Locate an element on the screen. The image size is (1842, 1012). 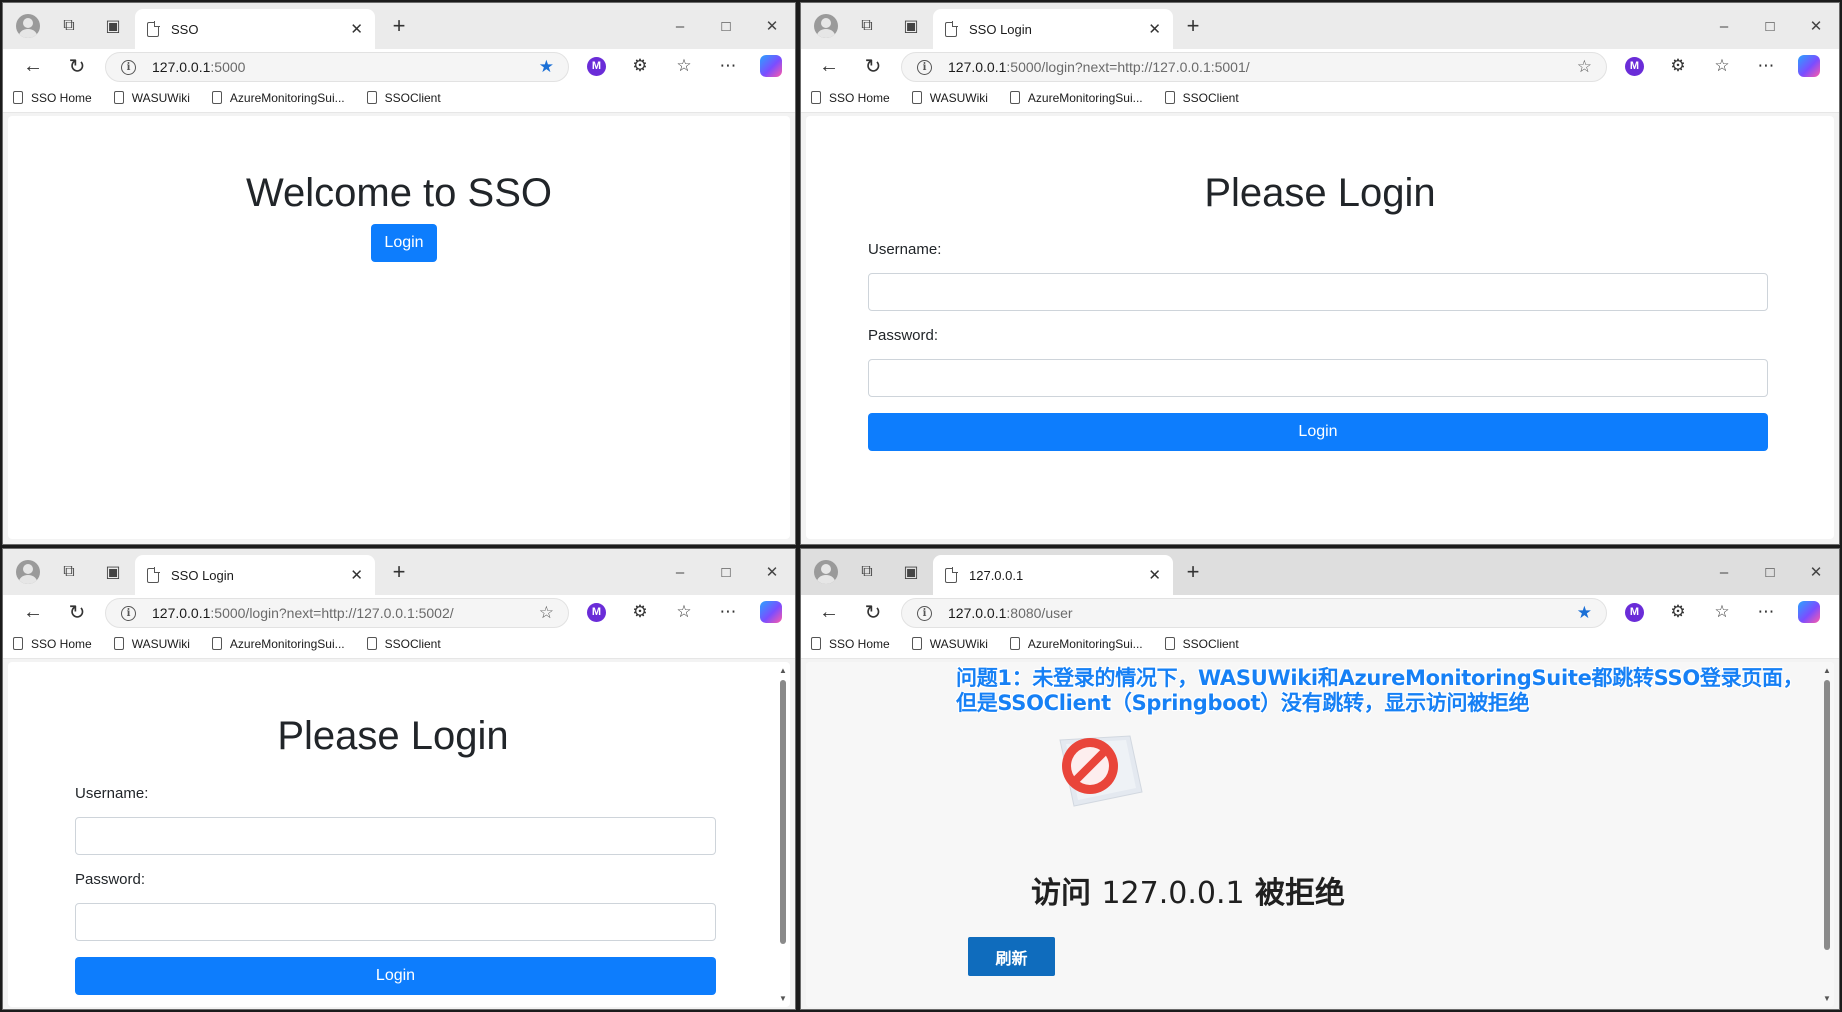
refresh-button: 刷新 is located at coordinates (1011, 956).